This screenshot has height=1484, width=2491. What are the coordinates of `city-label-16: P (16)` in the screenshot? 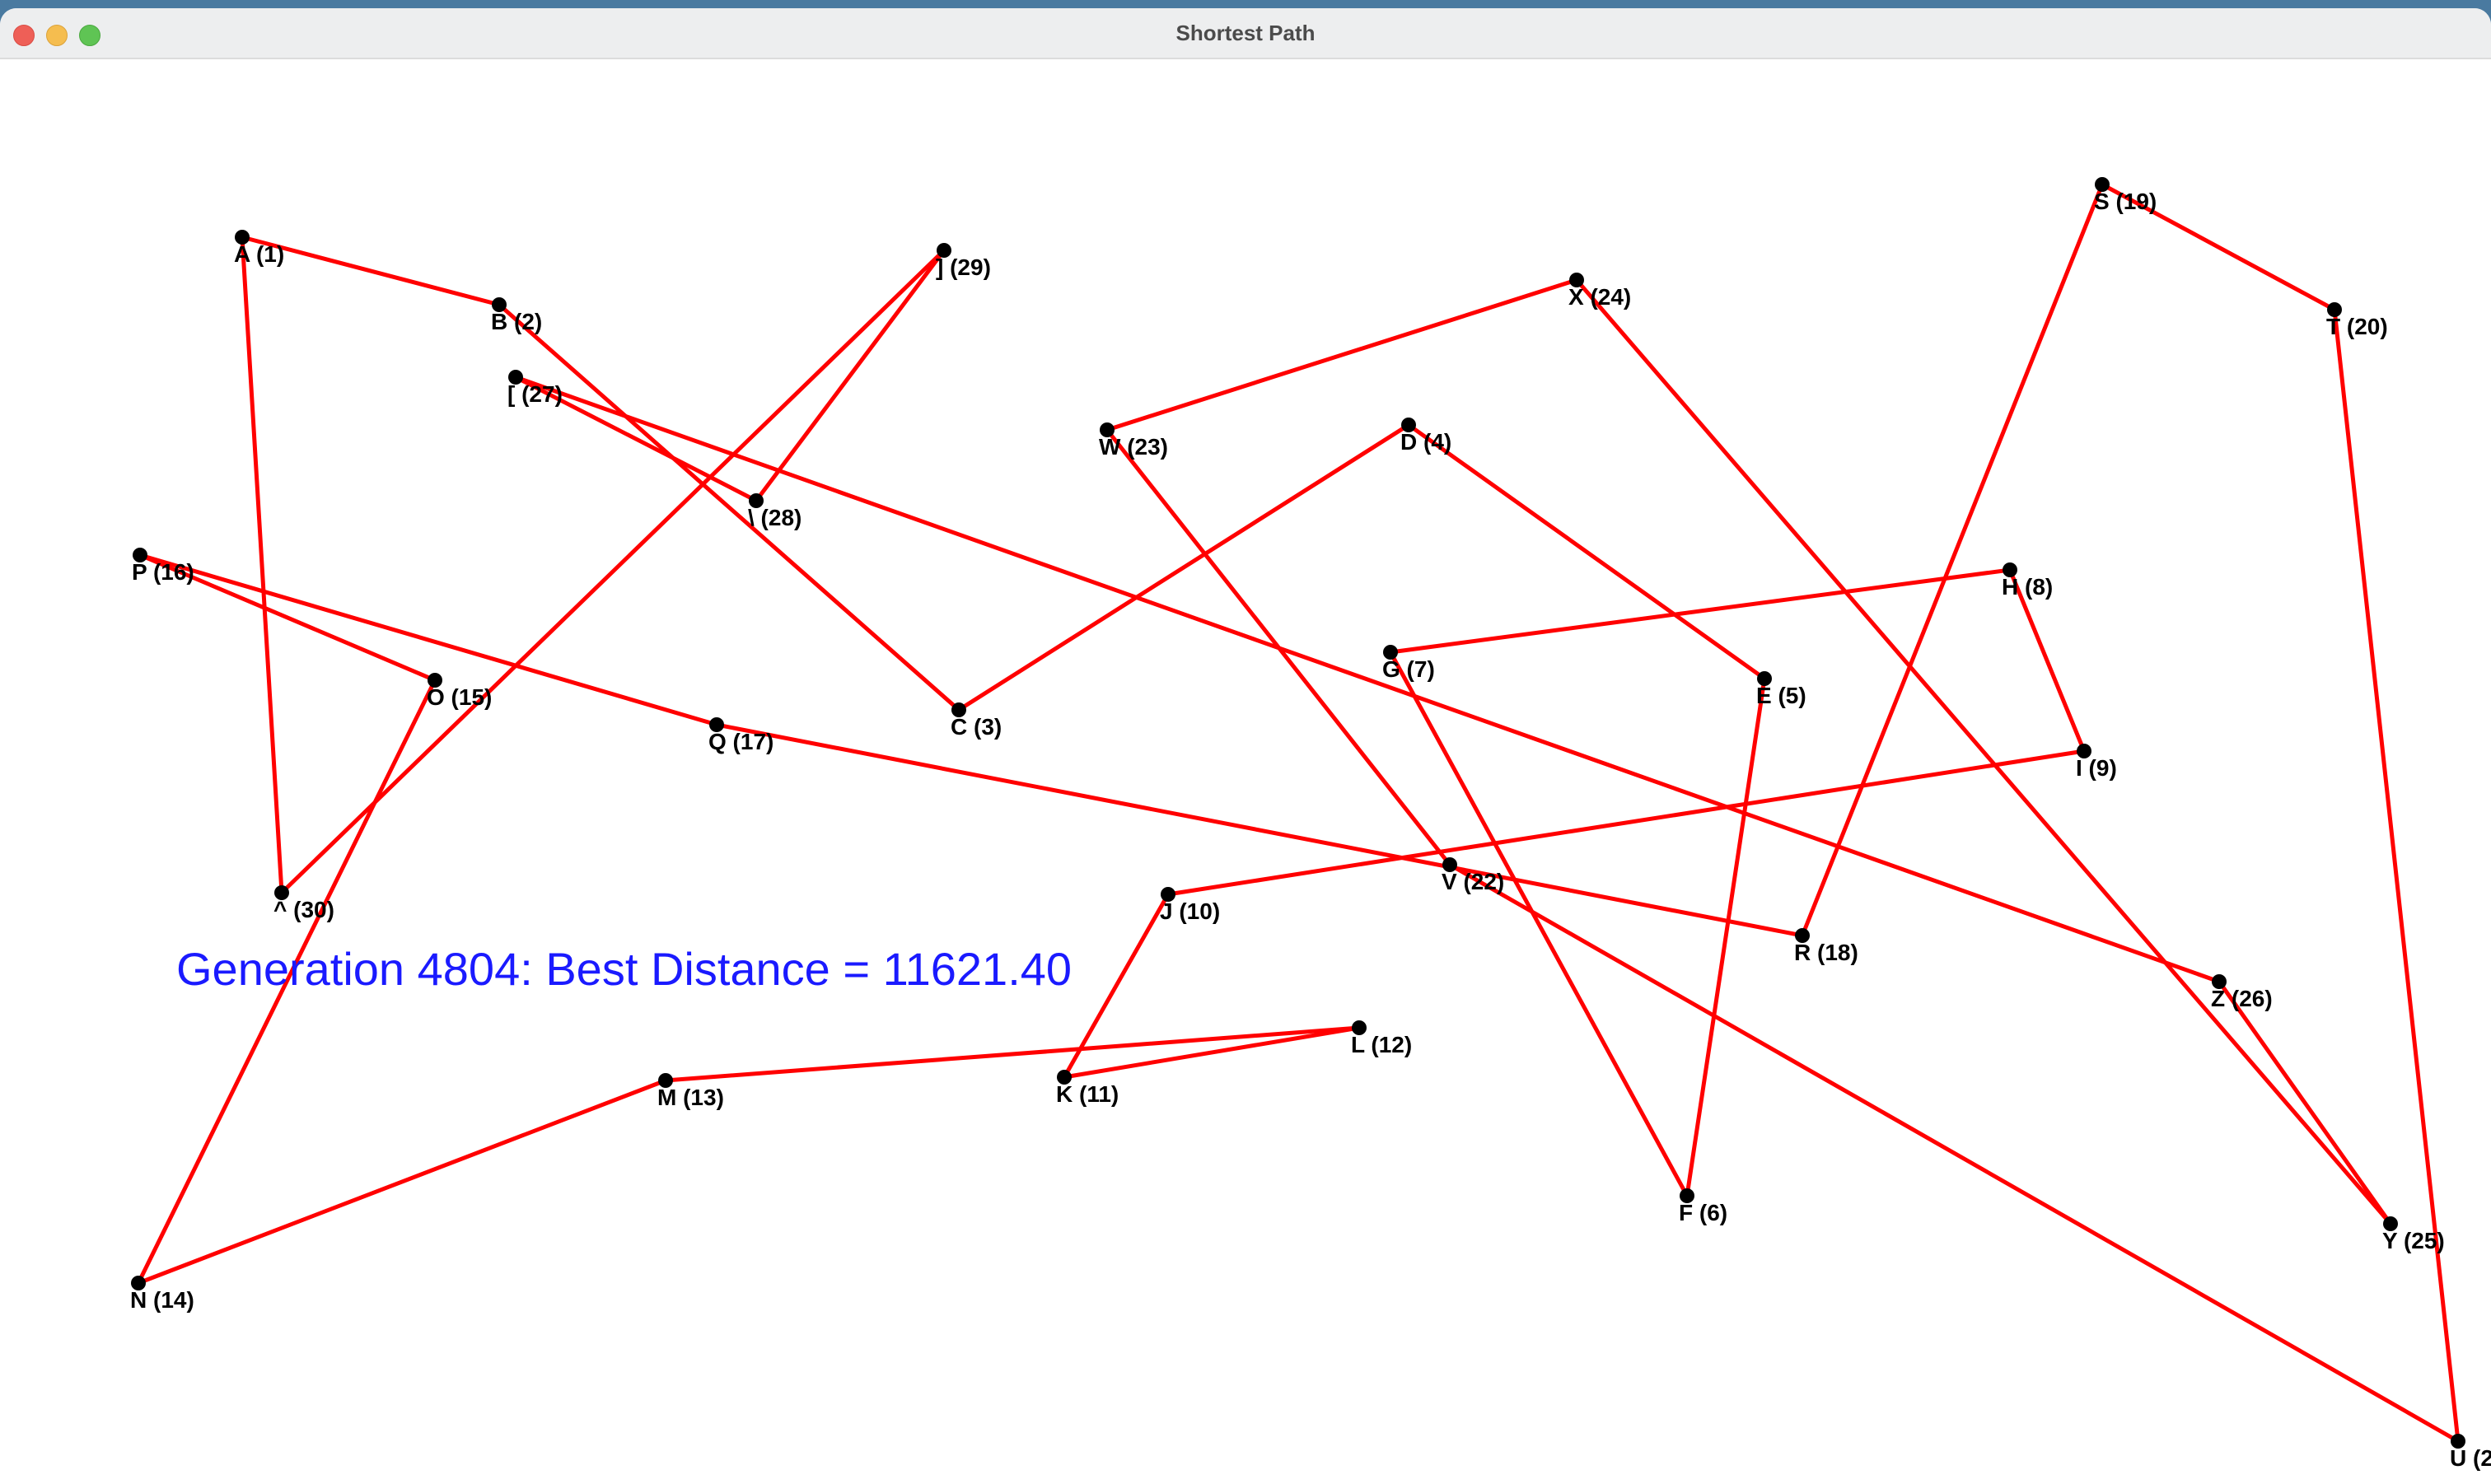 It's located at (163, 572).